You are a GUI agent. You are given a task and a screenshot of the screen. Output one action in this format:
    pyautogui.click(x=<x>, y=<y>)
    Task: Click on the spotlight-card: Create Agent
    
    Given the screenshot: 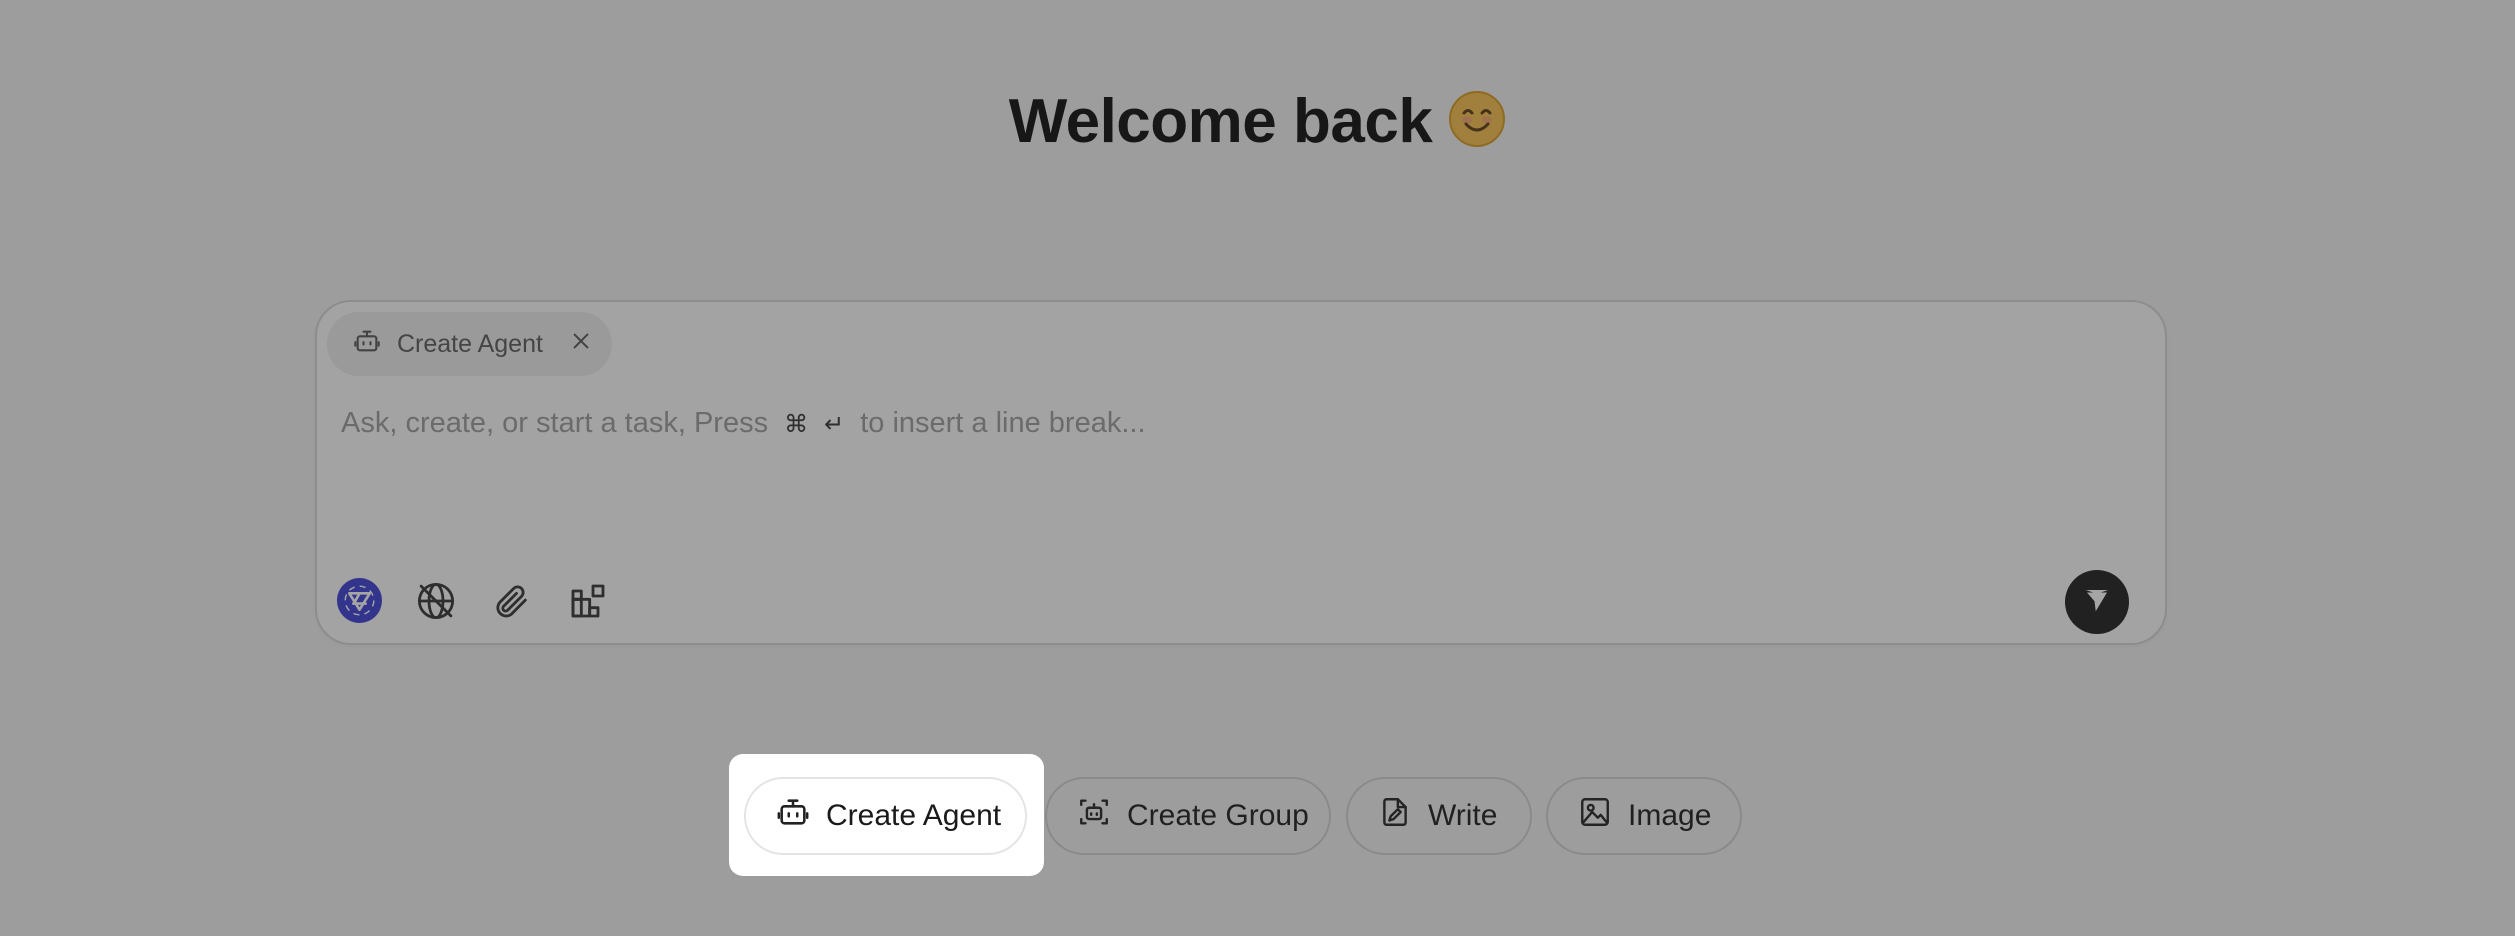 What is the action you would take?
    pyautogui.click(x=886, y=815)
    